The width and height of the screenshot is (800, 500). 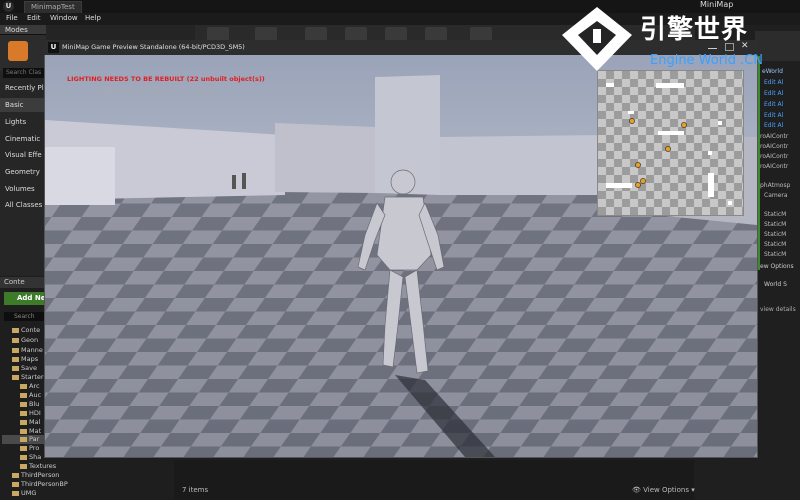 I want to click on category-all-classes: All Classes, so click(x=23, y=205).